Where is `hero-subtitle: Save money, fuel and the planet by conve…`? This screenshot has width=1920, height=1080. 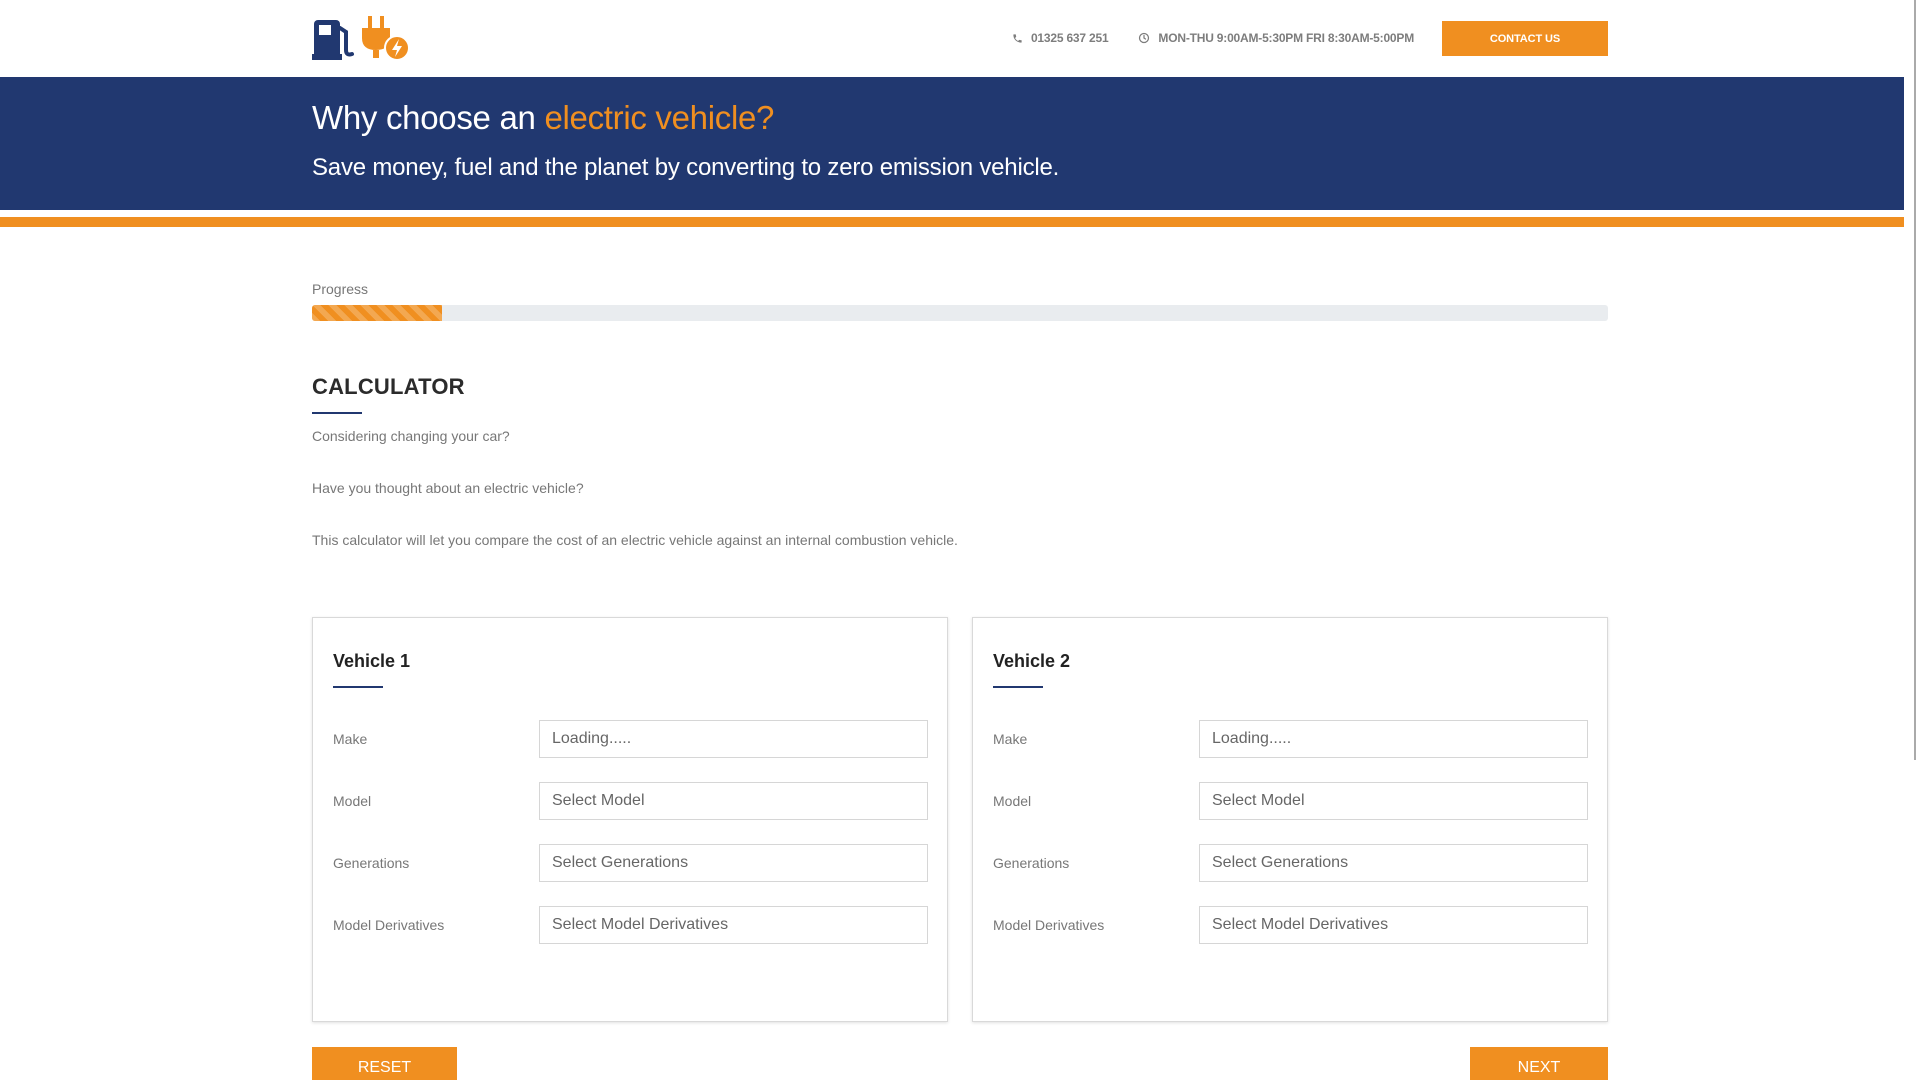
hero-subtitle: Save money, fuel and the planet by conve… is located at coordinates (686, 167).